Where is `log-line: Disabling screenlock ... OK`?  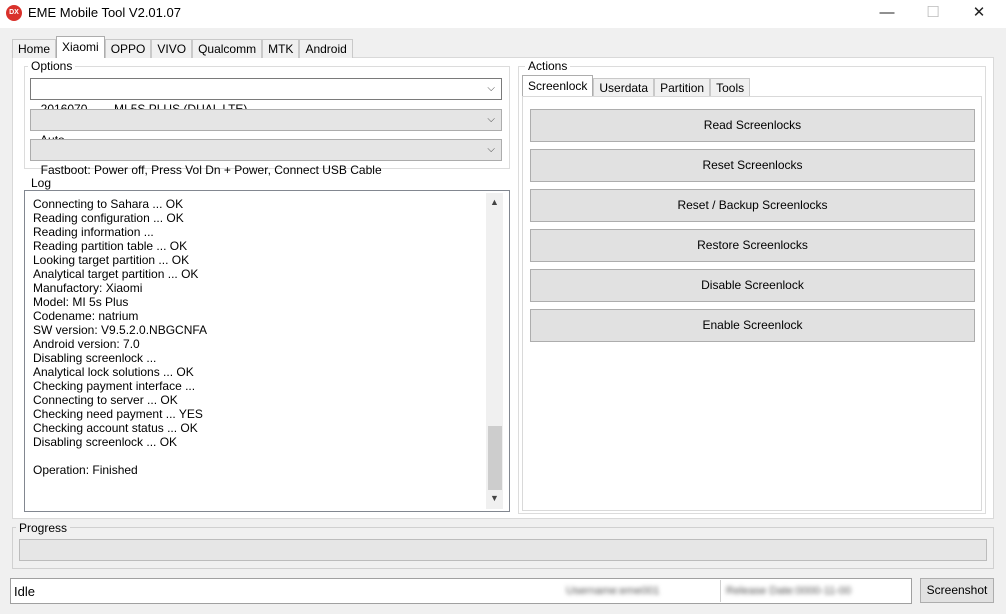
log-line: Disabling screenlock ... OK is located at coordinates (105, 442).